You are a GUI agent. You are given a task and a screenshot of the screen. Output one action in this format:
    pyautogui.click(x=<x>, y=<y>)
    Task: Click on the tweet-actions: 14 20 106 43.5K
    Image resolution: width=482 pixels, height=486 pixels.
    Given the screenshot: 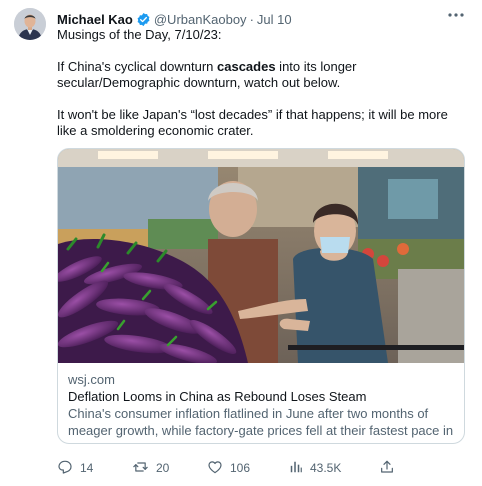 What is the action you would take?
    pyautogui.click(x=232, y=468)
    